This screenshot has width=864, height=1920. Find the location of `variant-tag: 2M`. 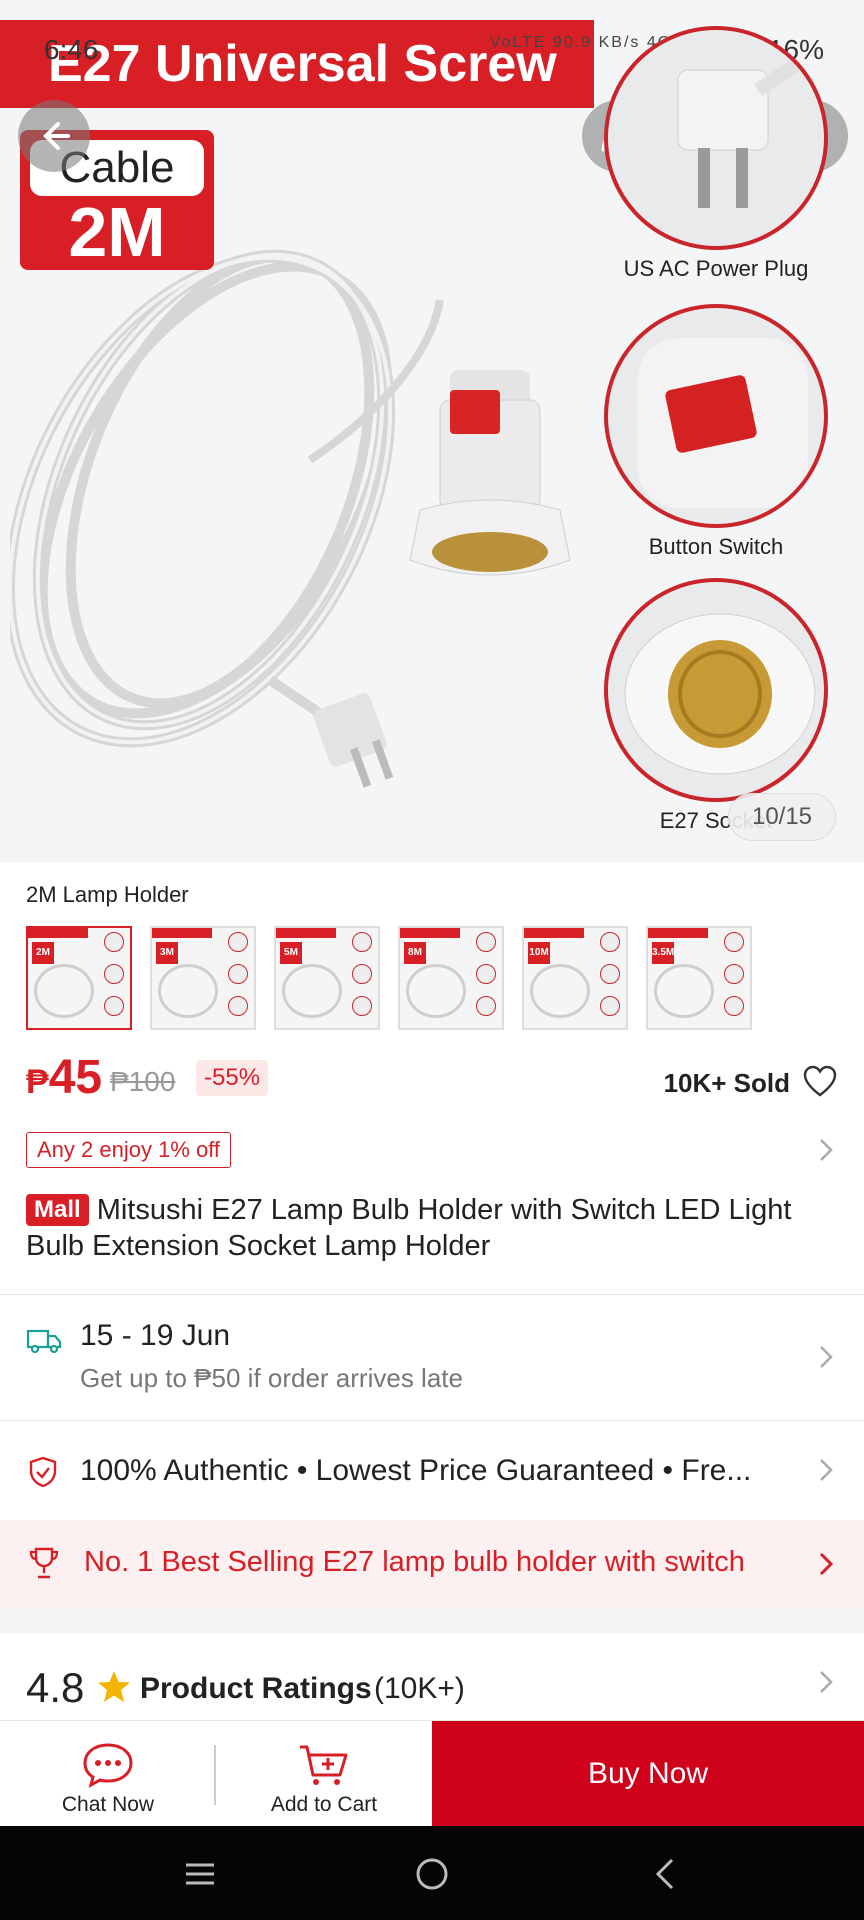

variant-tag: 2M is located at coordinates (43, 953).